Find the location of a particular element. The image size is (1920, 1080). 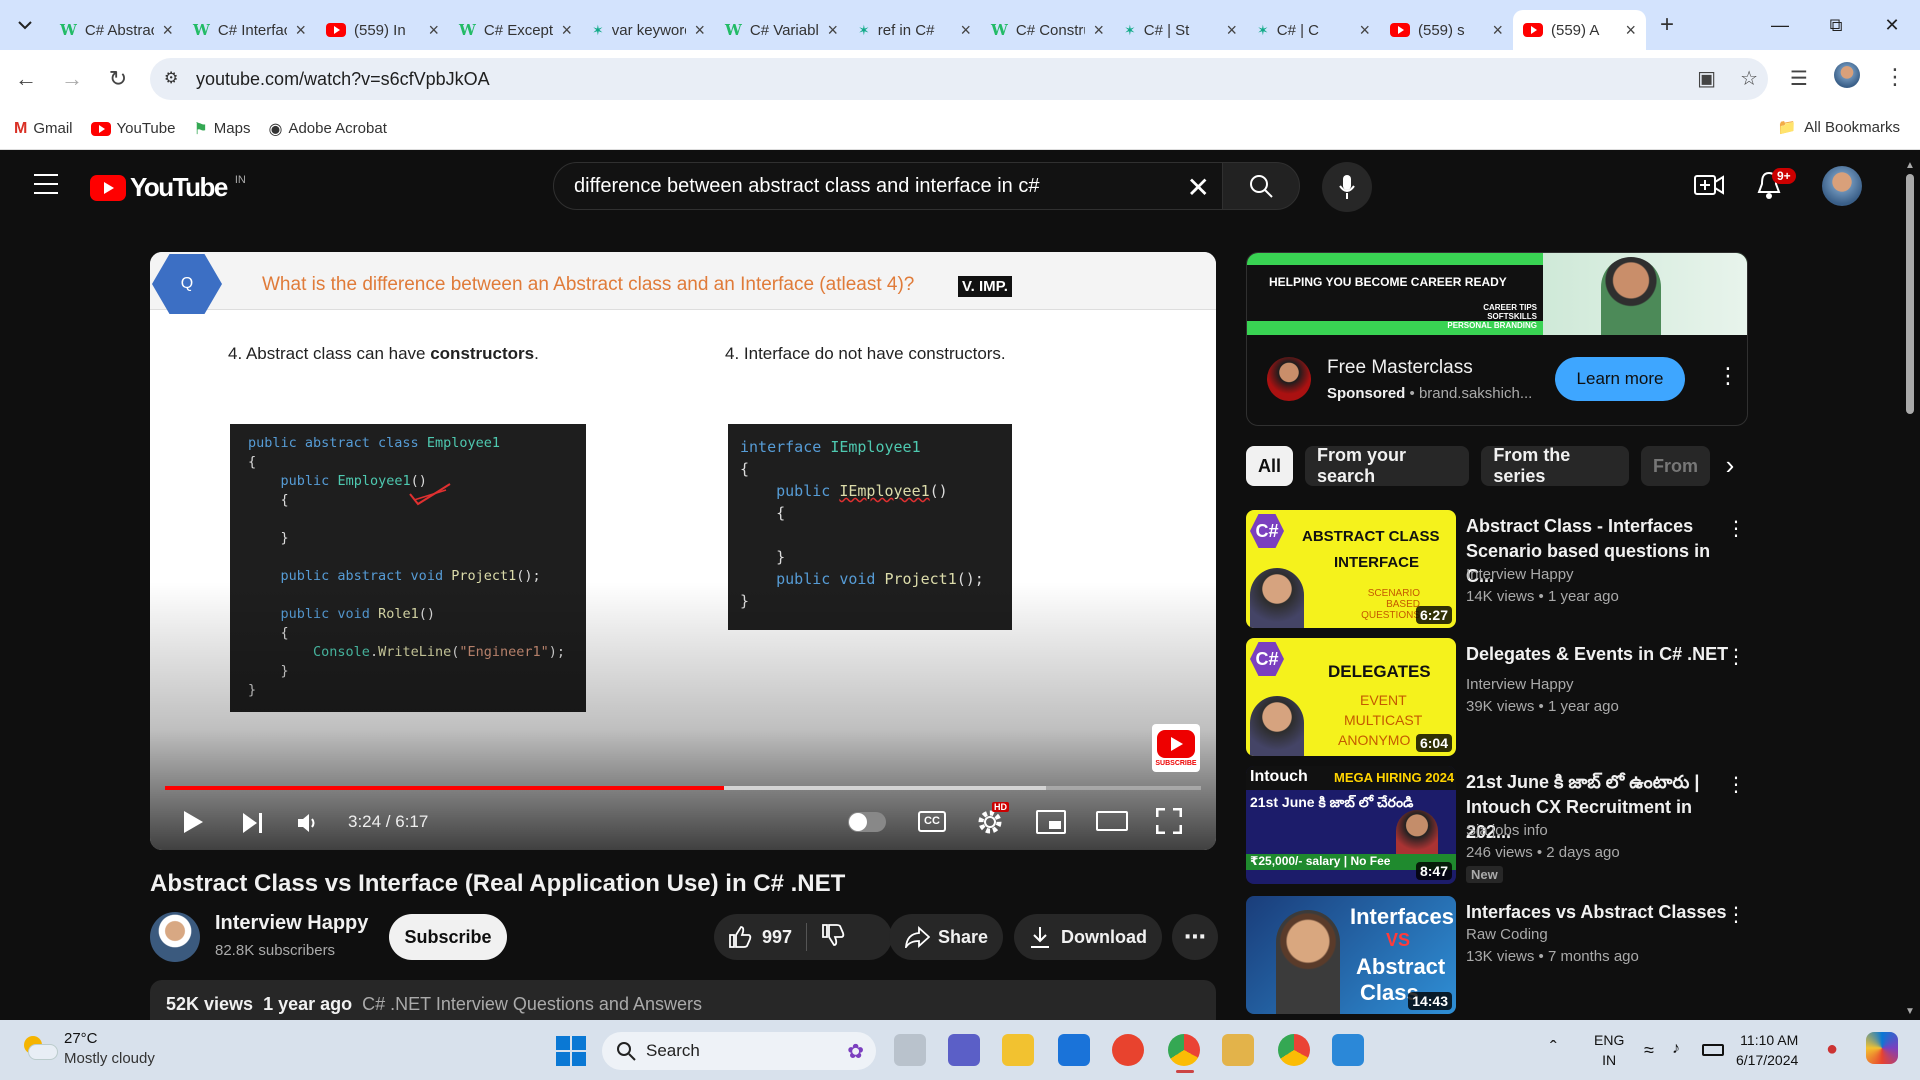

copilot-icon is located at coordinates (1882, 1048).